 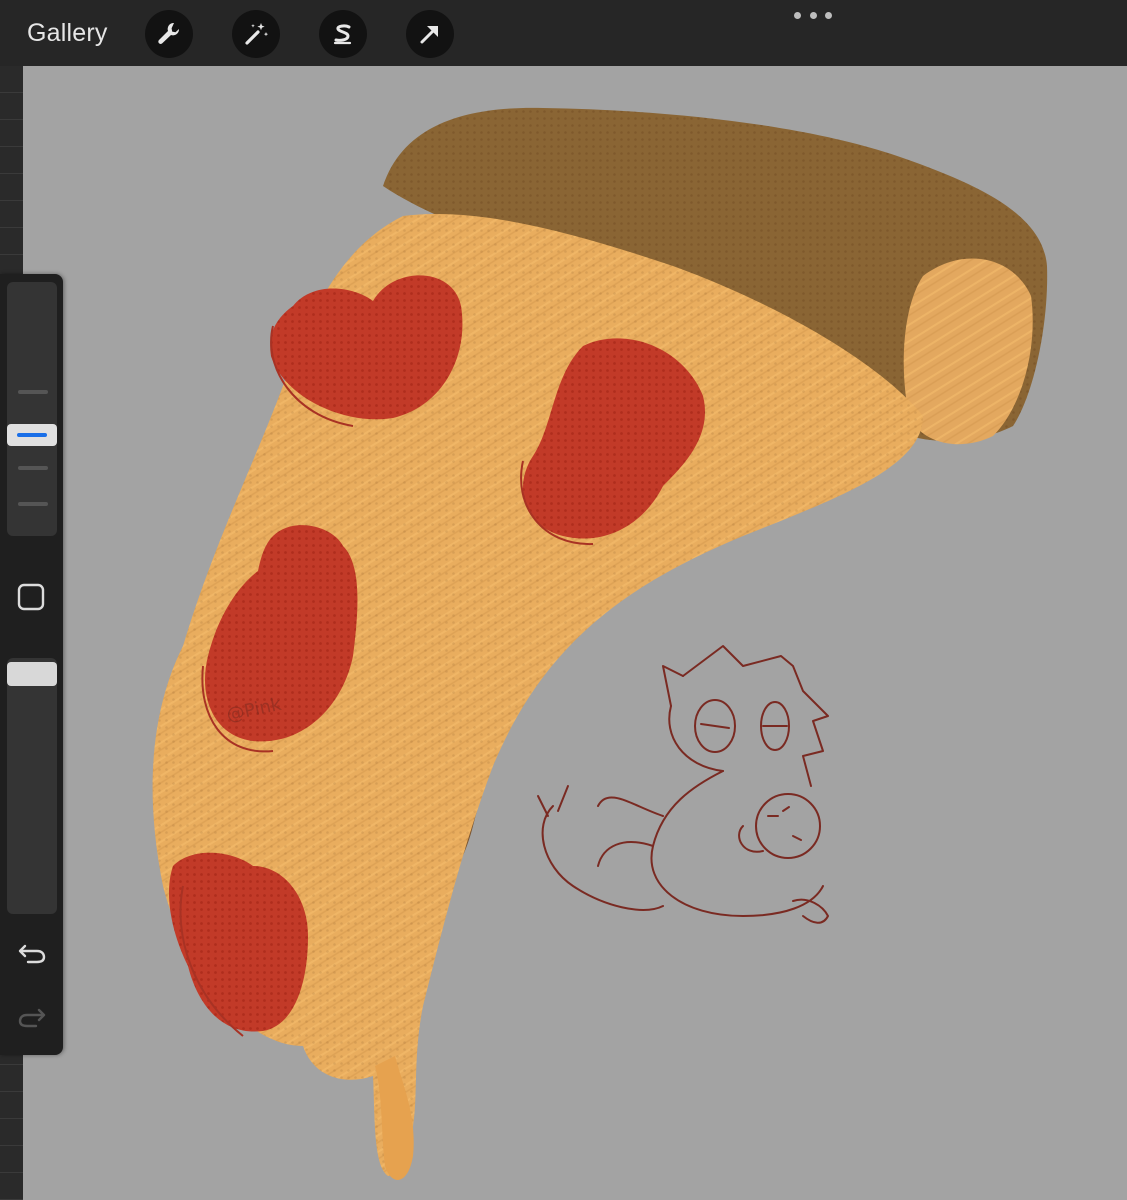 I want to click on redo-button, so click(x=32, y=1016).